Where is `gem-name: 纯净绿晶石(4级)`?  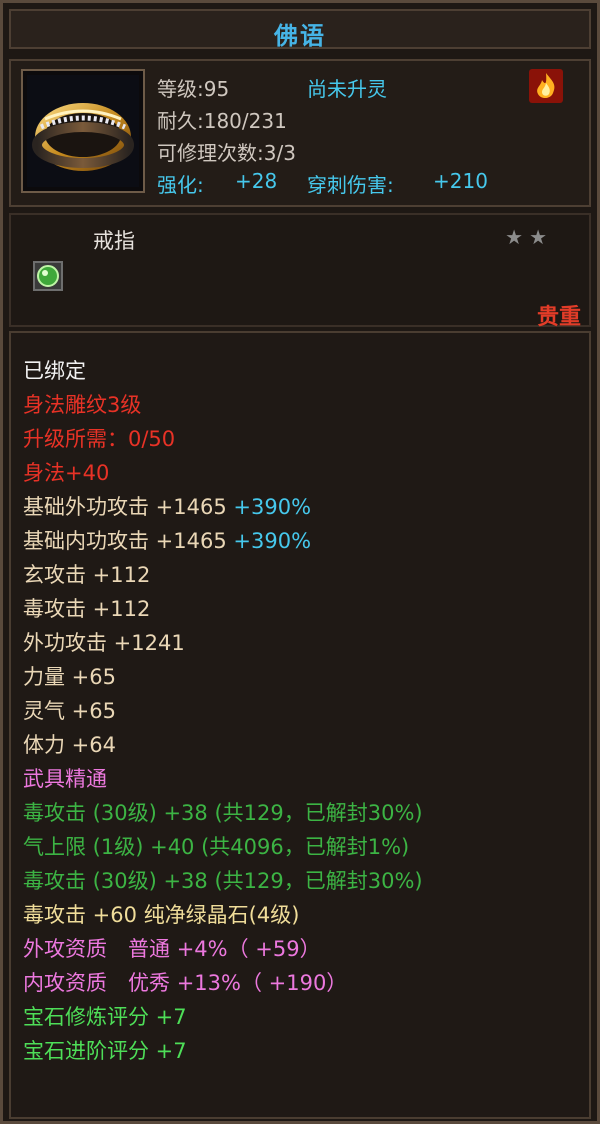 gem-name: 纯净绿晶石(4级) is located at coordinates (221, 915).